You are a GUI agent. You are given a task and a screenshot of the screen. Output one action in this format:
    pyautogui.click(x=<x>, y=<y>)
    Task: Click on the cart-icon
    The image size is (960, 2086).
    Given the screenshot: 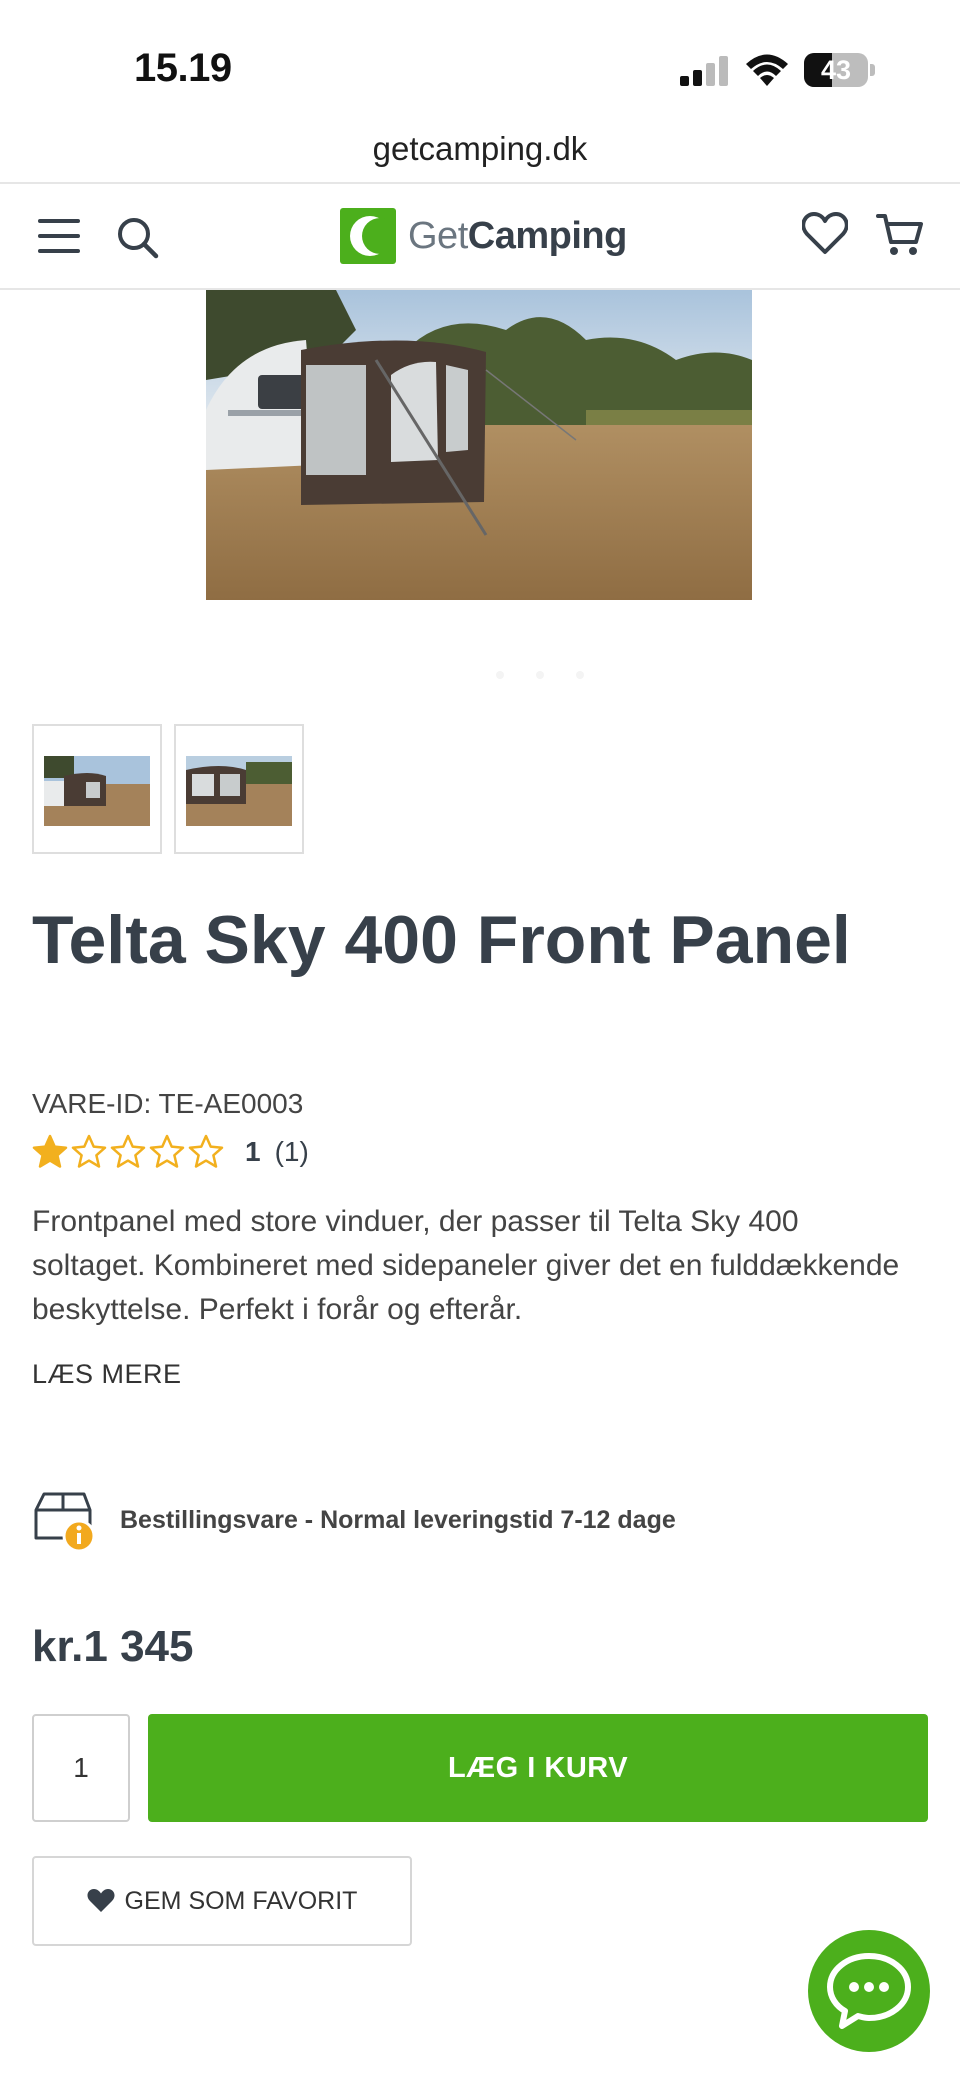 What is the action you would take?
    pyautogui.click(x=900, y=235)
    